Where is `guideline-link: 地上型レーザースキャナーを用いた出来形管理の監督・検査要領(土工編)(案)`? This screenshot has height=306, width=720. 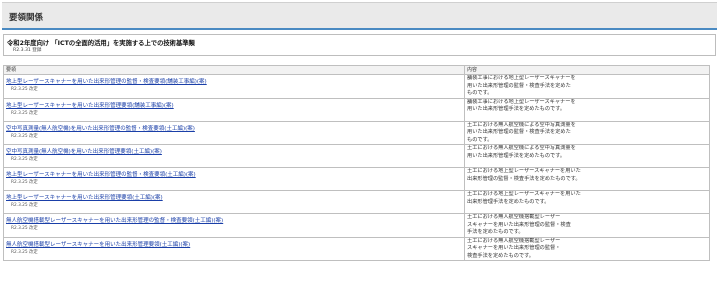 guideline-link: 地上型レーザースキャナーを用いた出来形管理の監督・検査要領(土工編)(案) is located at coordinates (235, 175).